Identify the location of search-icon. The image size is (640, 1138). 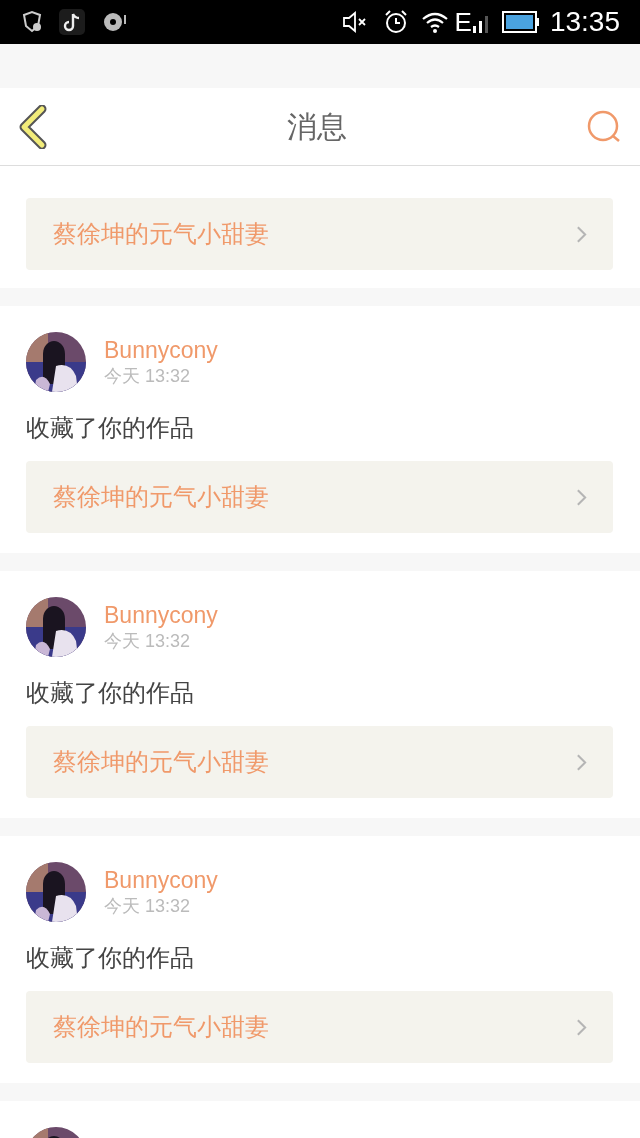
(604, 126).